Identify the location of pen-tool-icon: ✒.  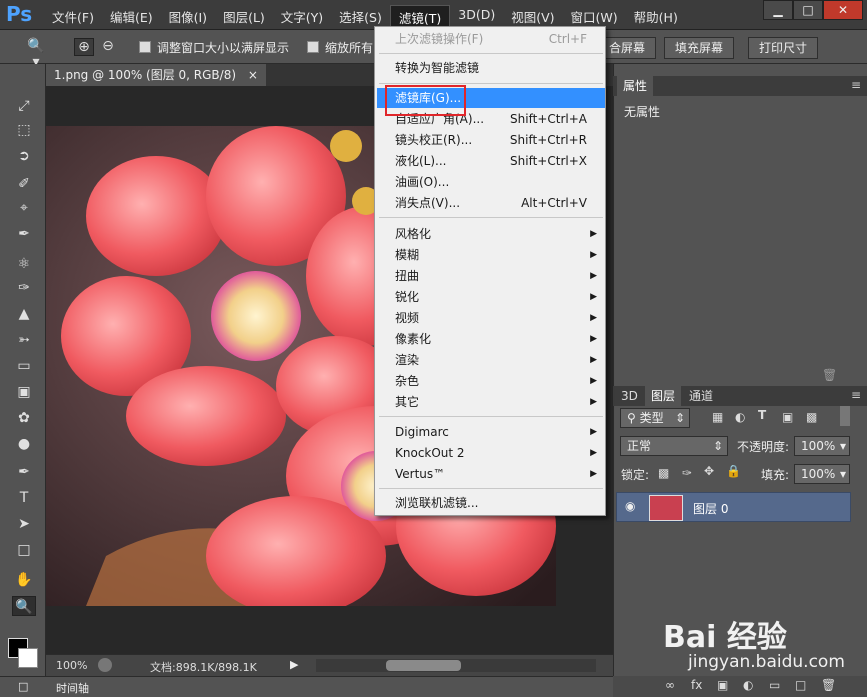
(24, 472).